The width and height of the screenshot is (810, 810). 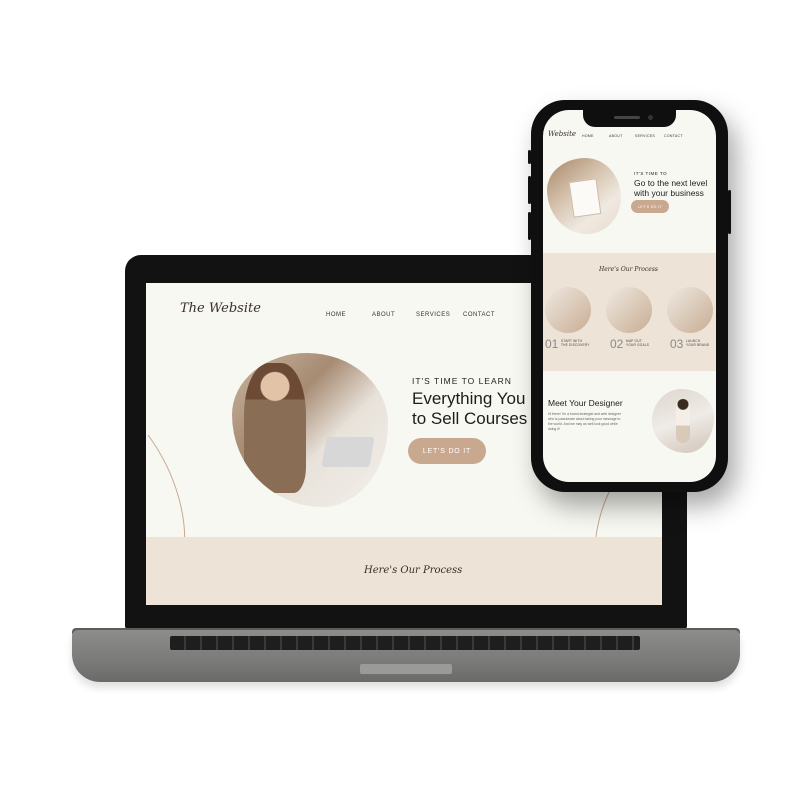 I want to click on meet-designer-title: Meet Your Designer, so click(x=585, y=403).